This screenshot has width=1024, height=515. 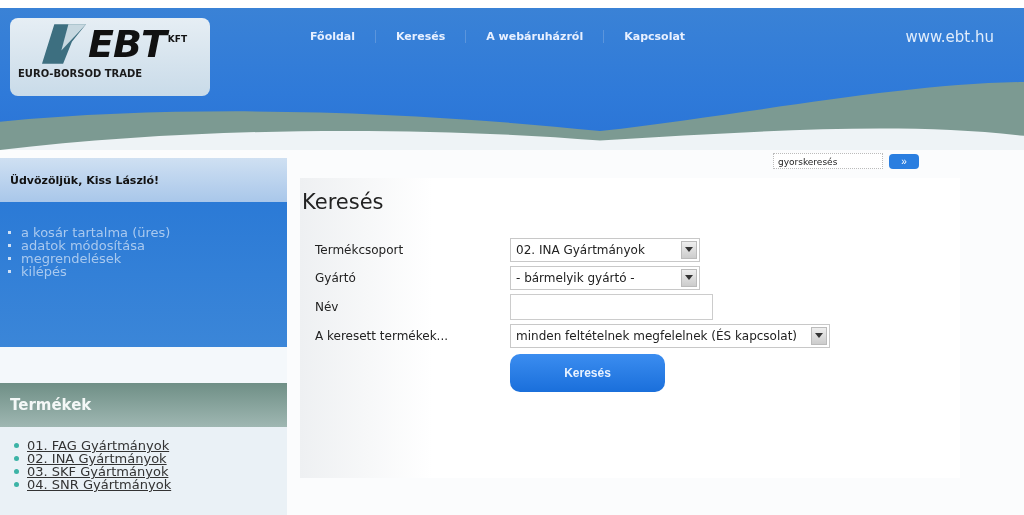 I want to click on page-title: Keresés, so click(x=343, y=202).